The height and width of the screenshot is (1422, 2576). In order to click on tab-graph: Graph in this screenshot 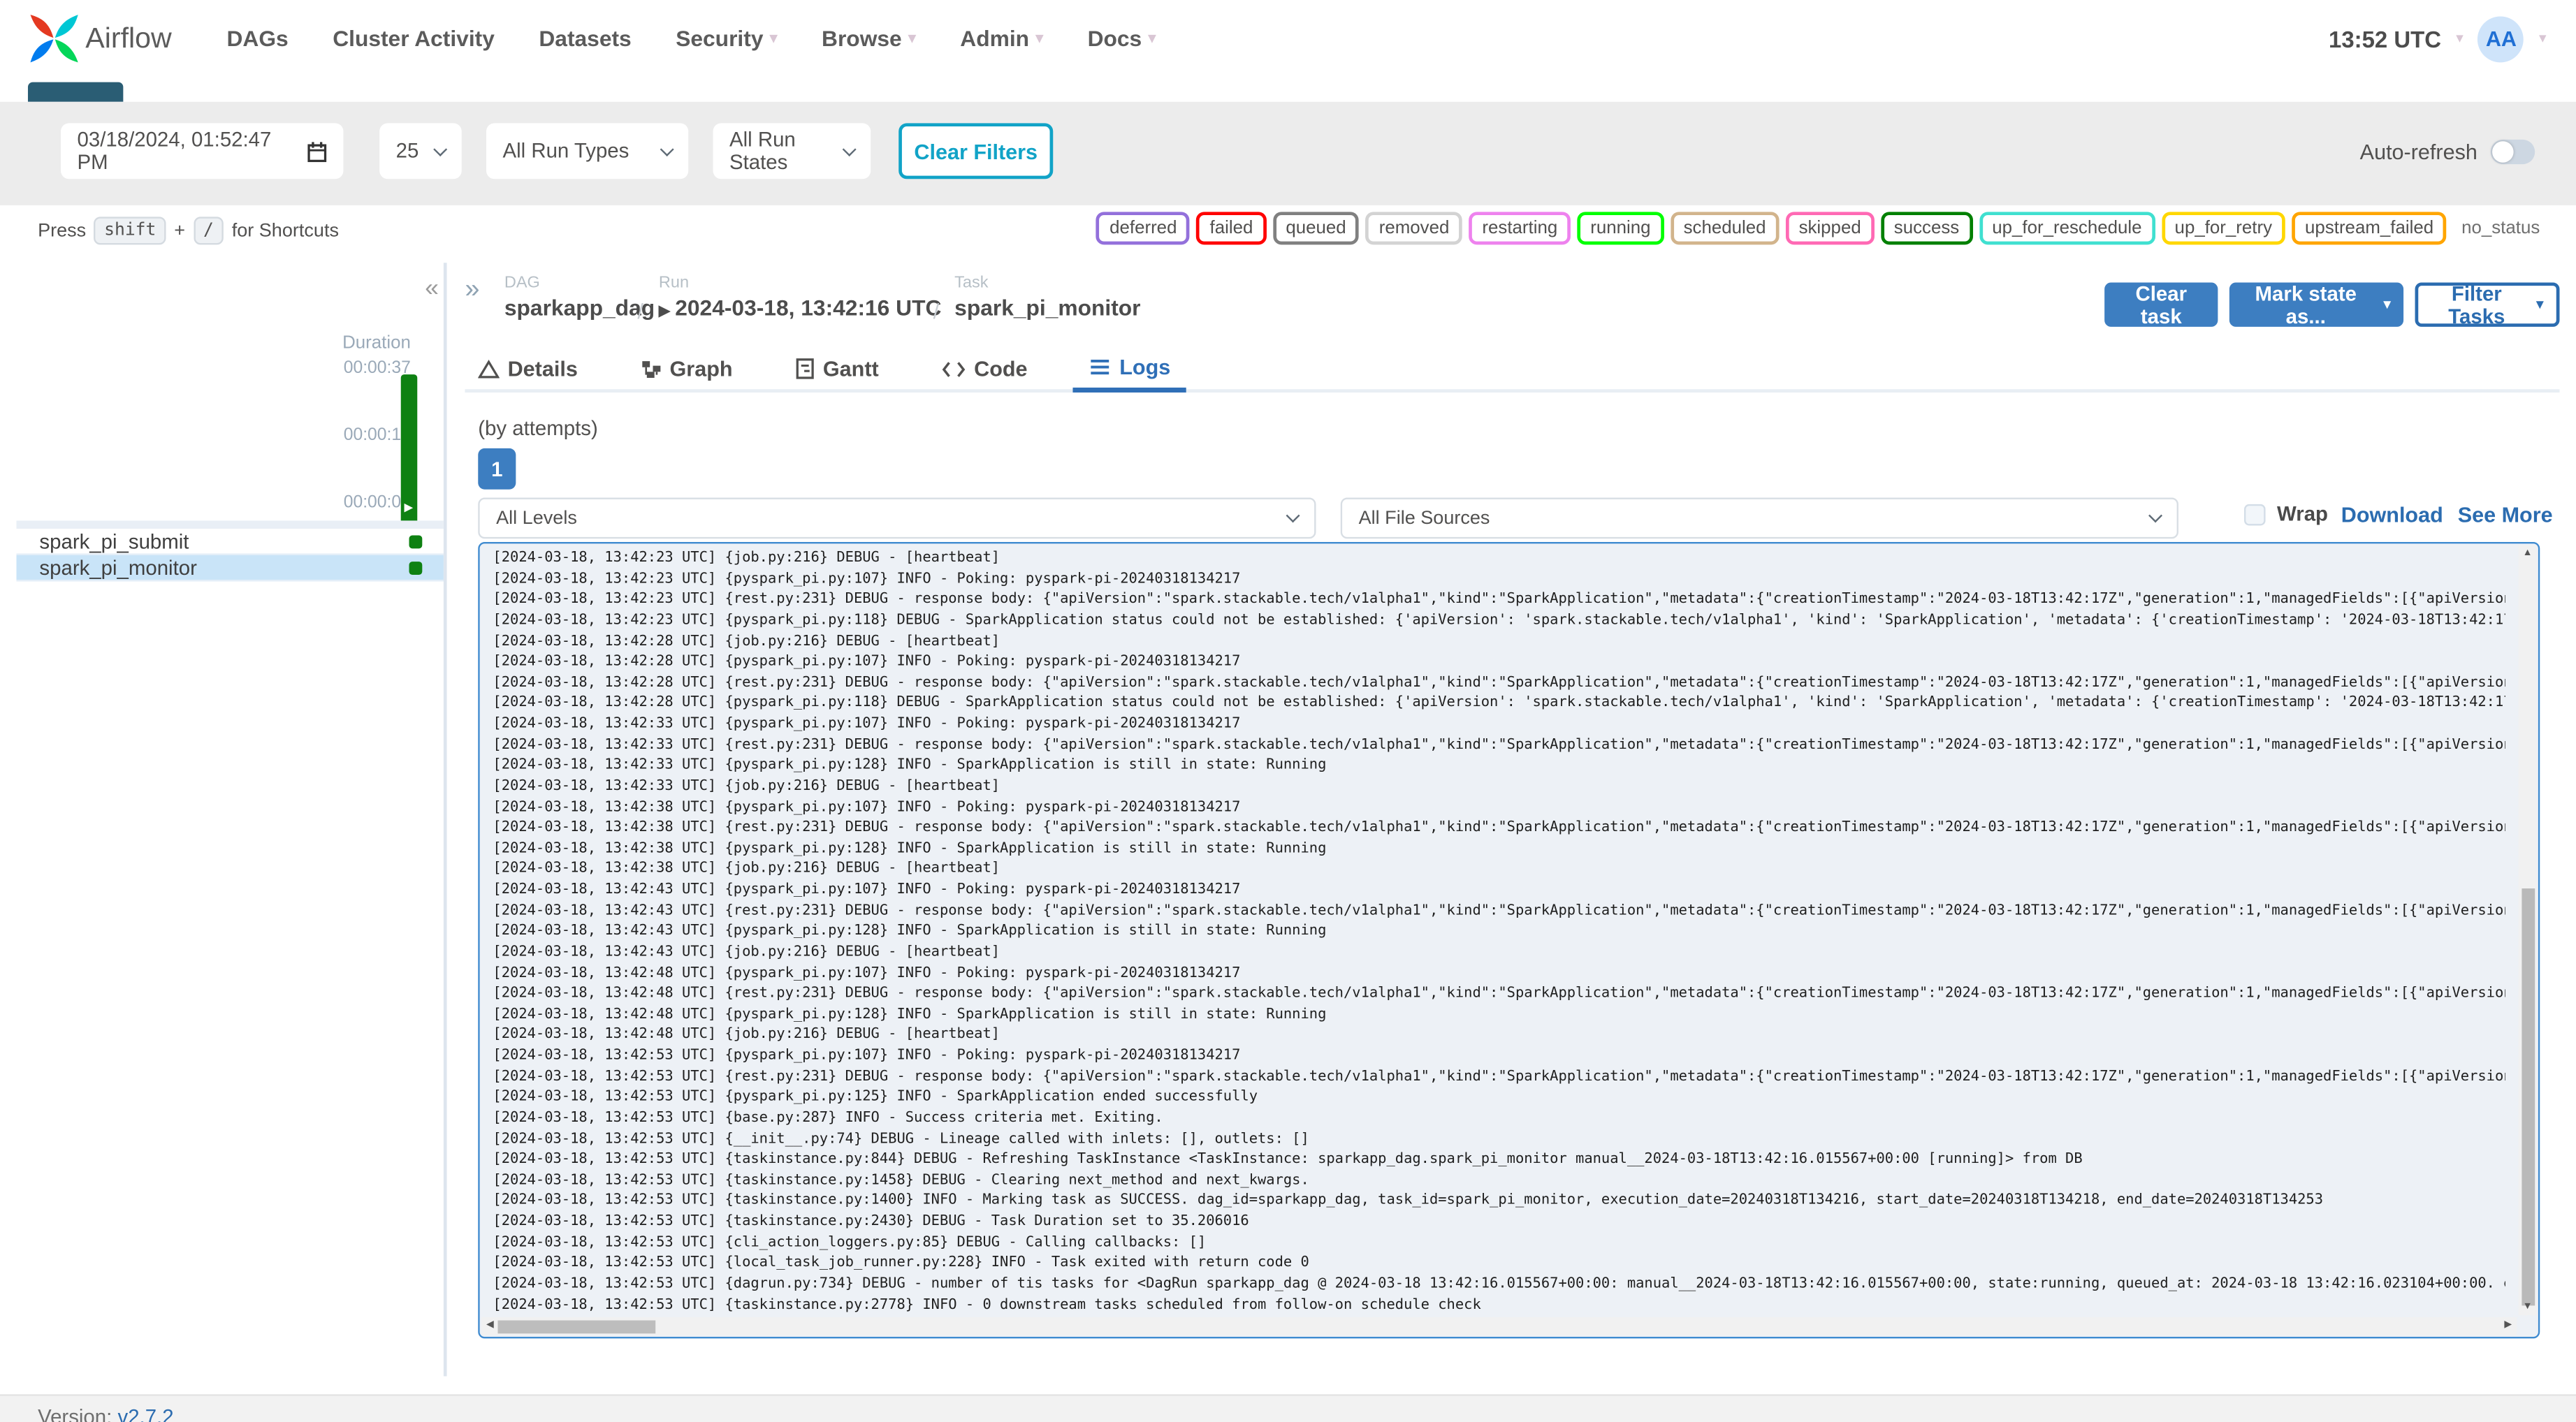, I will do `click(686, 369)`.